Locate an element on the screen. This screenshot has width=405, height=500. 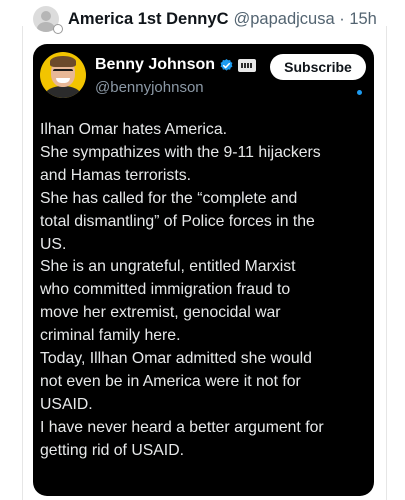
avatar-placeholder-head is located at coordinates (46, 16).